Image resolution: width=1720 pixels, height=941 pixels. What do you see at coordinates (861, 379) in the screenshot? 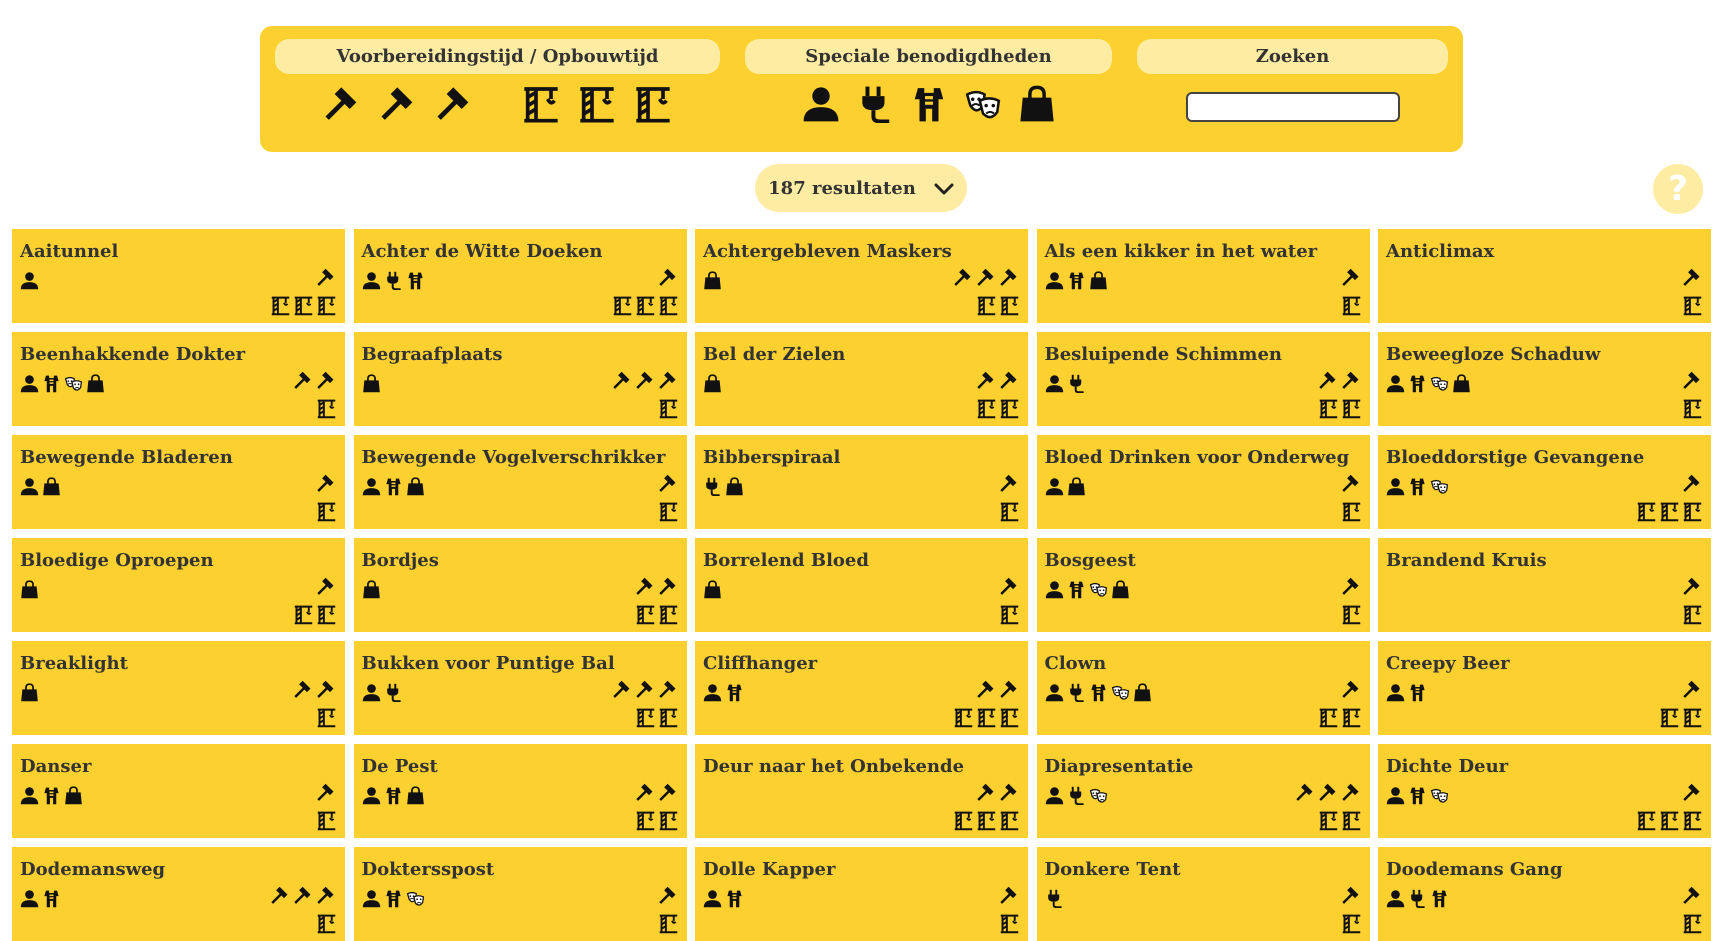
I see `attraction-card: Bel der Zielen` at bounding box center [861, 379].